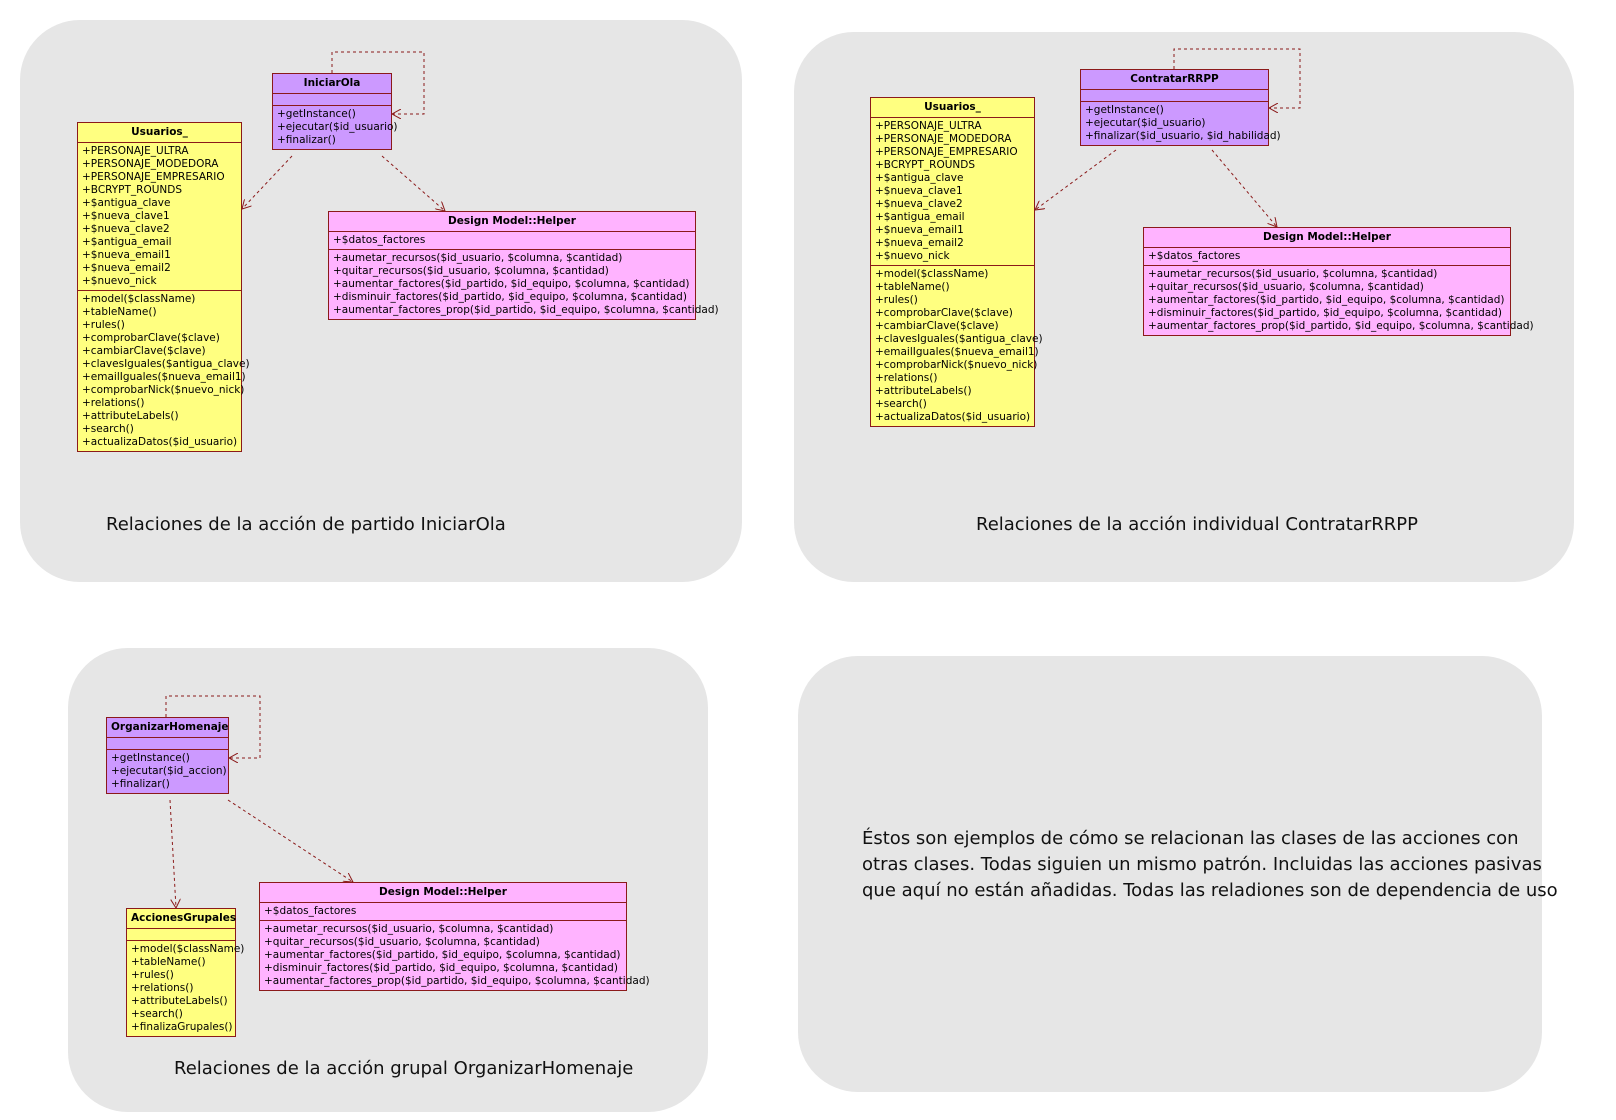 This screenshot has width=1616, height=1120. I want to click on method: +clavesIguales($antigua_clave), so click(166, 364).